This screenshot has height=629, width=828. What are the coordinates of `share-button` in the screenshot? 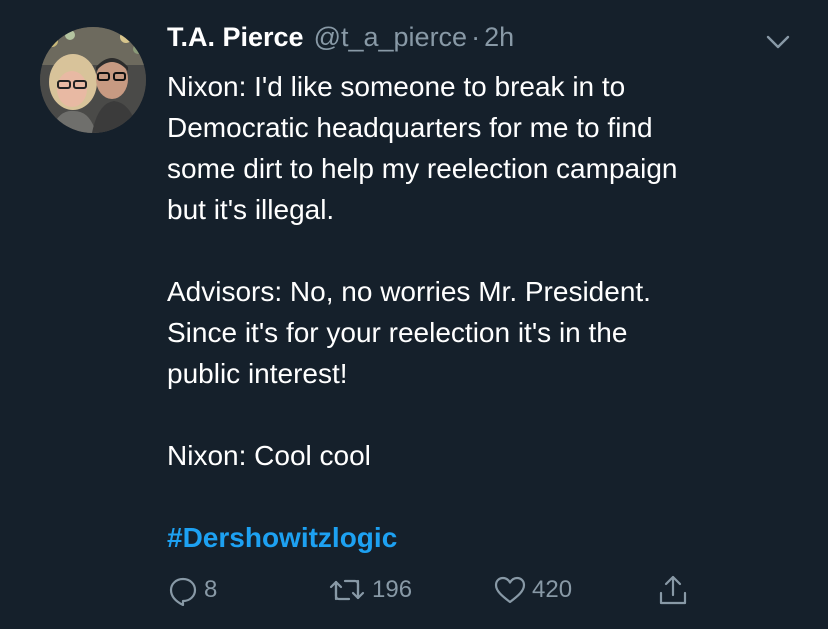 It's located at (673, 590).